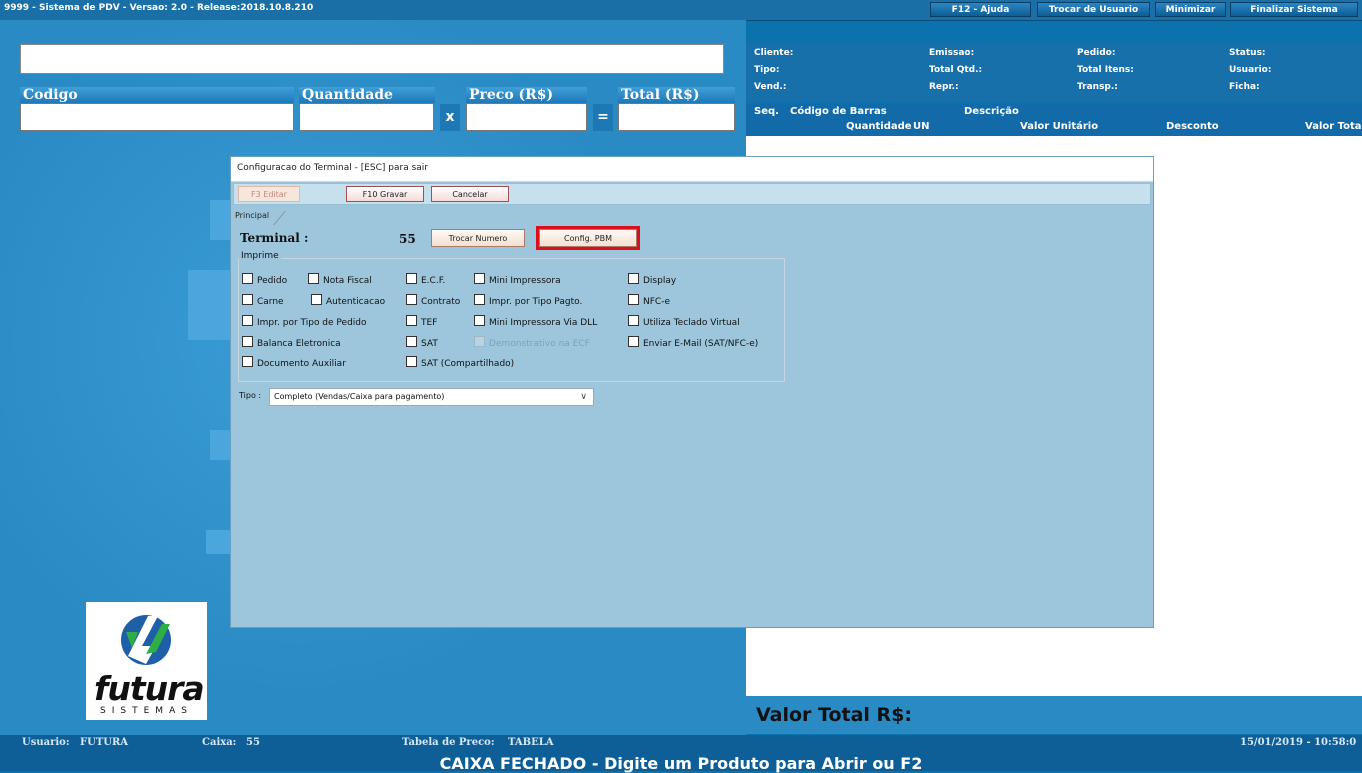 The width and height of the screenshot is (1362, 773). What do you see at coordinates (104, 742) in the screenshot?
I see `status-usuario-value: FUTURA` at bounding box center [104, 742].